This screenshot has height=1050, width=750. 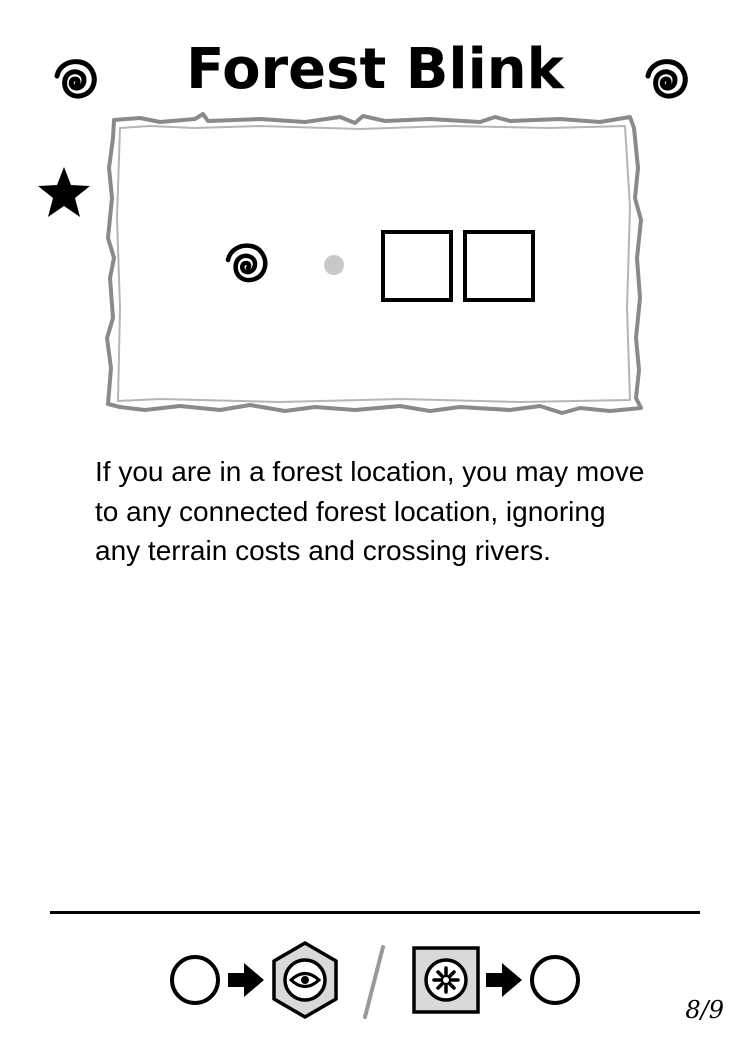 I want to click on footer-divider, so click(x=375, y=912).